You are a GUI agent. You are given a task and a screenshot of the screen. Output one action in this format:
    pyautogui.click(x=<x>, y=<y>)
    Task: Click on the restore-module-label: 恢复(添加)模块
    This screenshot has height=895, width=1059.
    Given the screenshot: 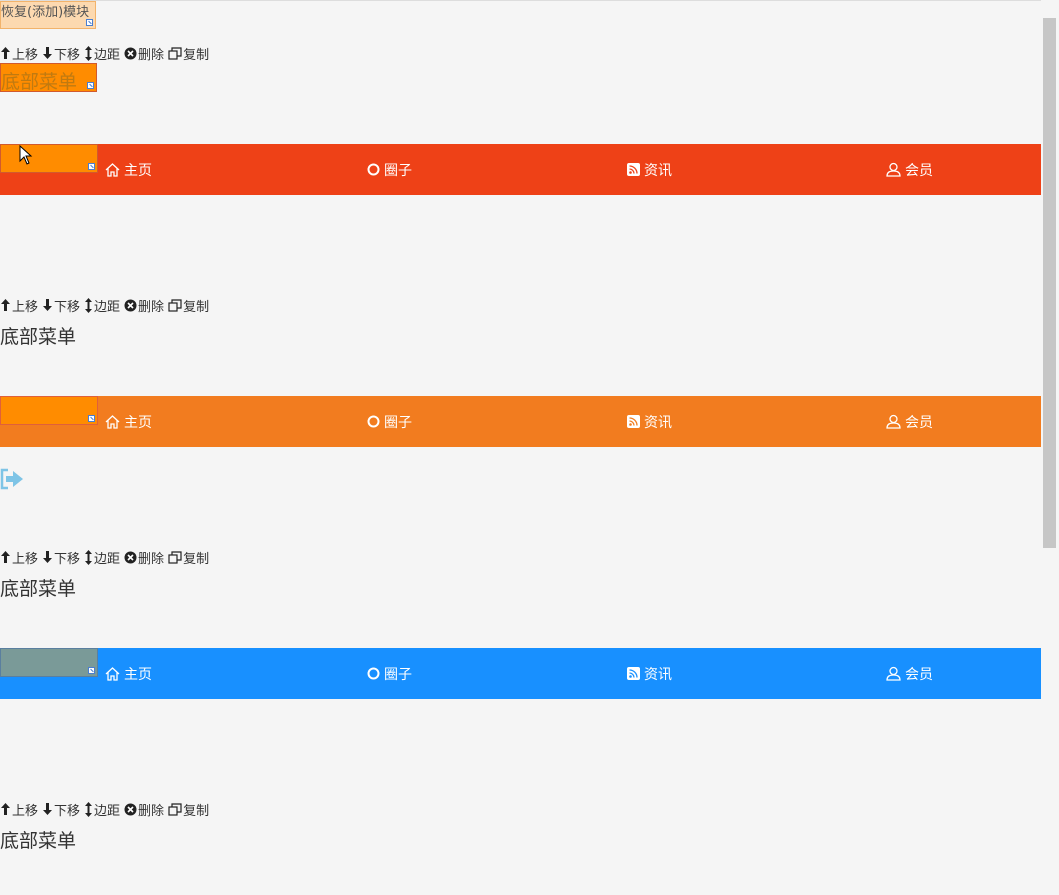 What is the action you would take?
    pyautogui.click(x=45, y=12)
    